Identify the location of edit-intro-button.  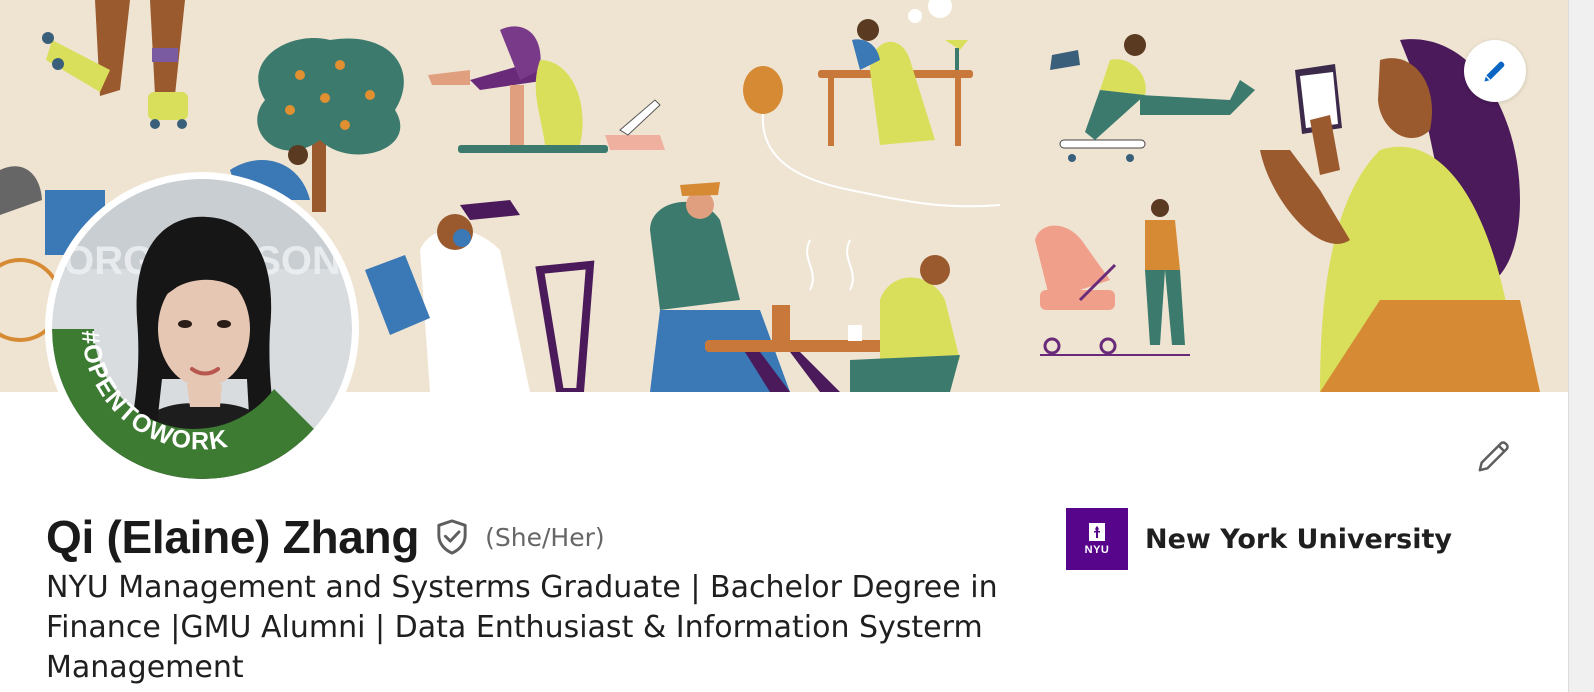
(1494, 456).